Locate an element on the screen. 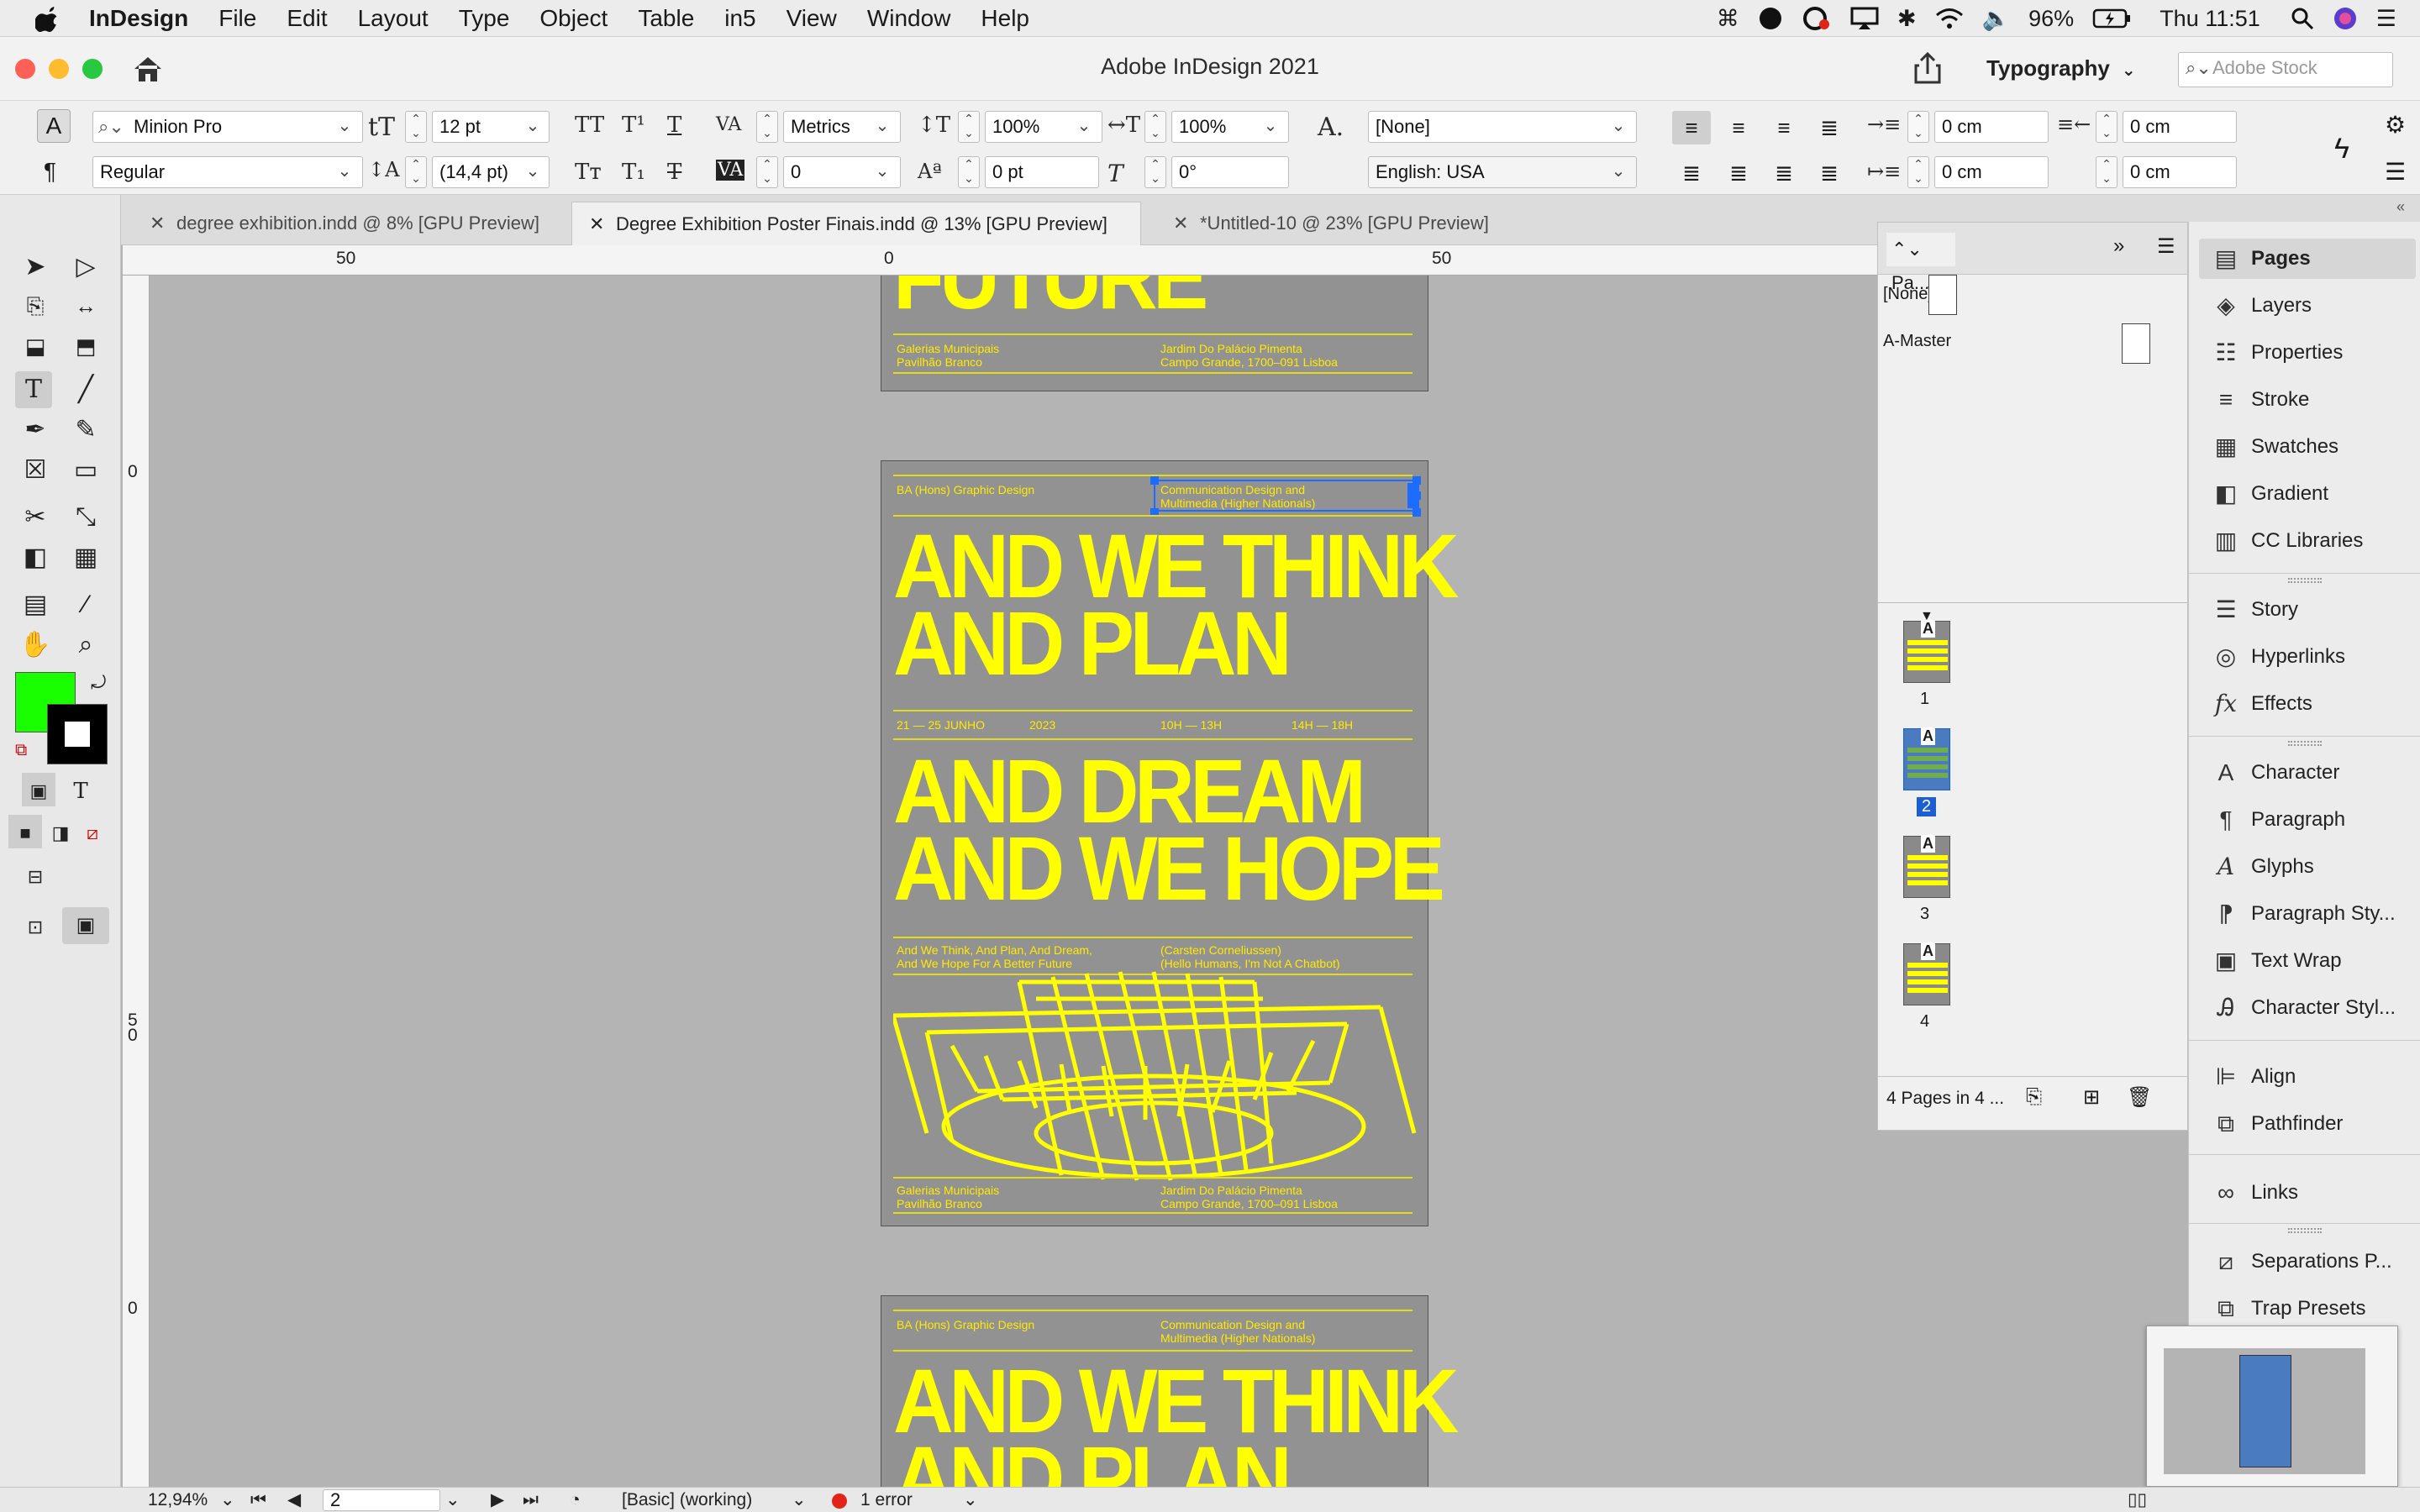  font-size-stepper: ⌃ ⌄ is located at coordinates (416, 127).